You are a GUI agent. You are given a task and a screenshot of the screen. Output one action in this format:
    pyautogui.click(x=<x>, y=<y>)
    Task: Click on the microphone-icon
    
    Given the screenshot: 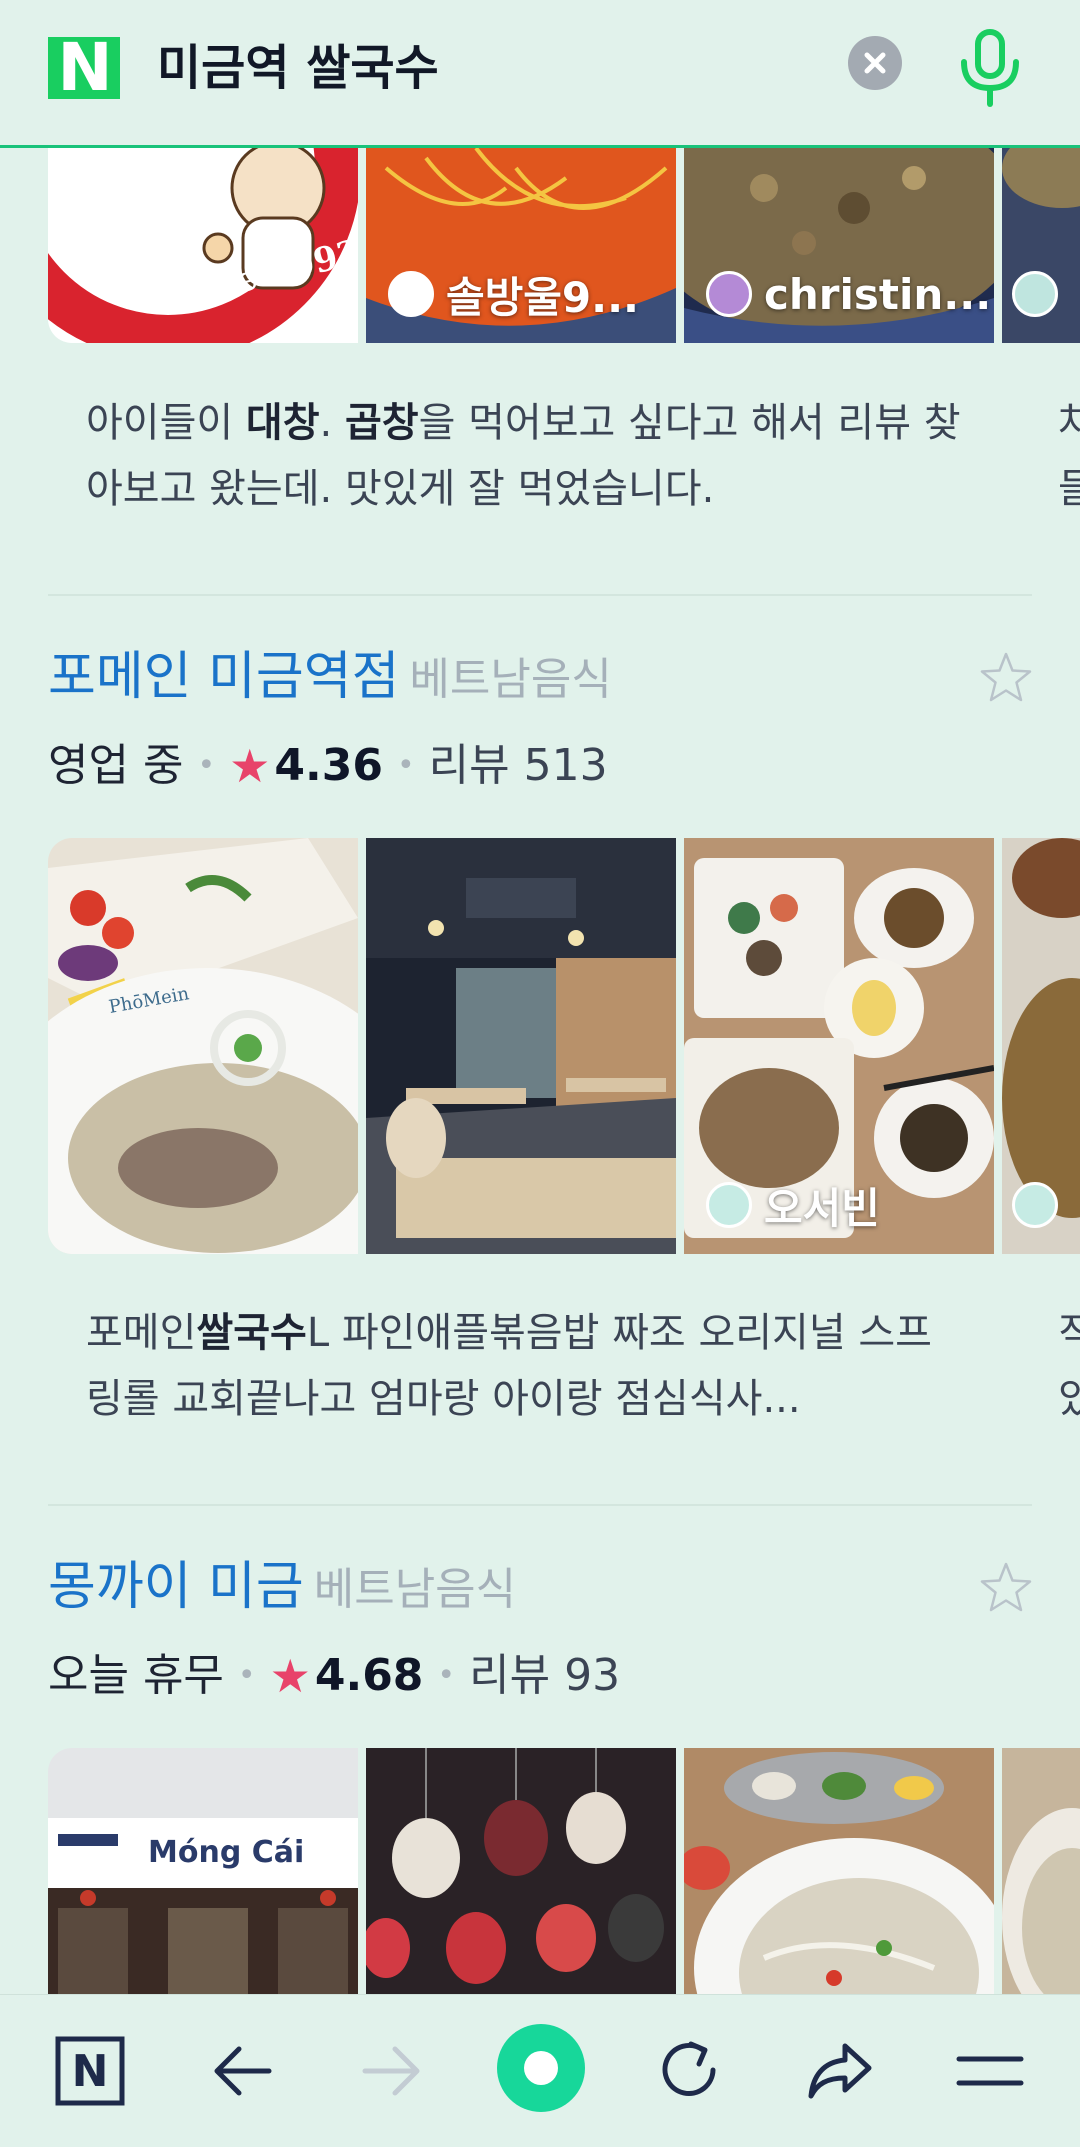 What is the action you would take?
    pyautogui.click(x=990, y=68)
    